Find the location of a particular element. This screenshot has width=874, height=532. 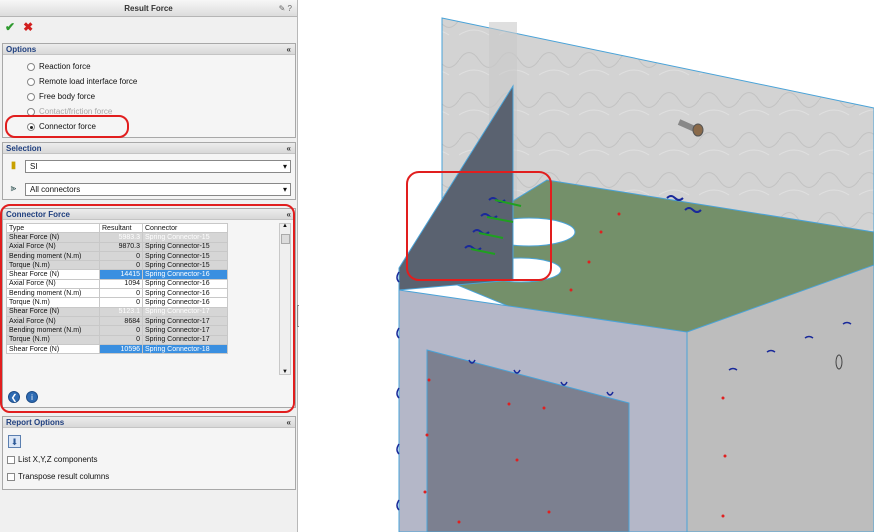

help-icon: ✎ ? is located at coordinates (285, 8).